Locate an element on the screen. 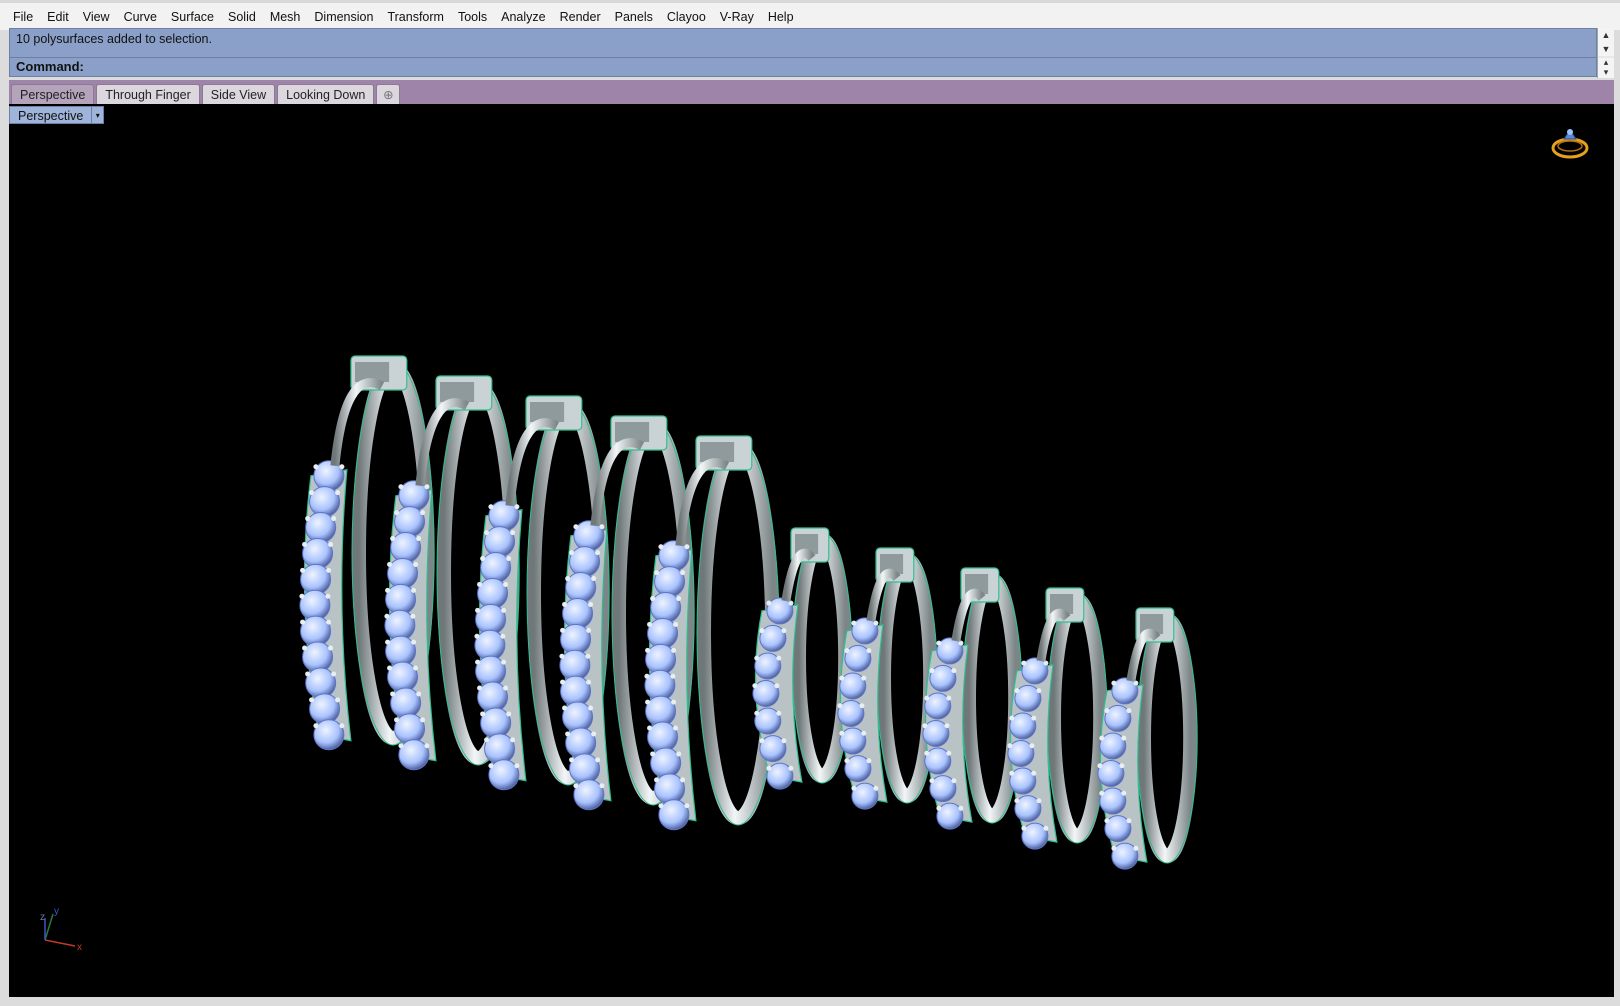 The height and width of the screenshot is (1006, 1620). axis-z-label: z is located at coordinates (42, 917).